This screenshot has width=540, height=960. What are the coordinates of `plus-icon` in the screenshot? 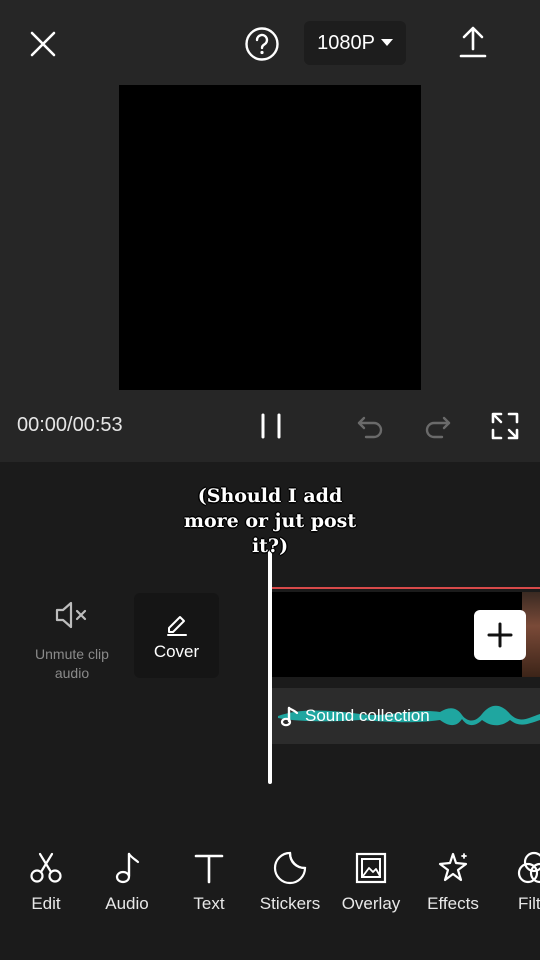 It's located at (500, 635).